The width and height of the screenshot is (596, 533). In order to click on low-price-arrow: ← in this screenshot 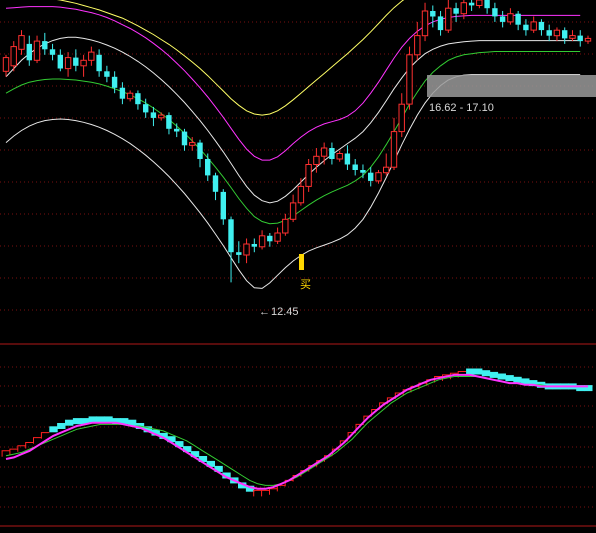, I will do `click(264, 312)`.